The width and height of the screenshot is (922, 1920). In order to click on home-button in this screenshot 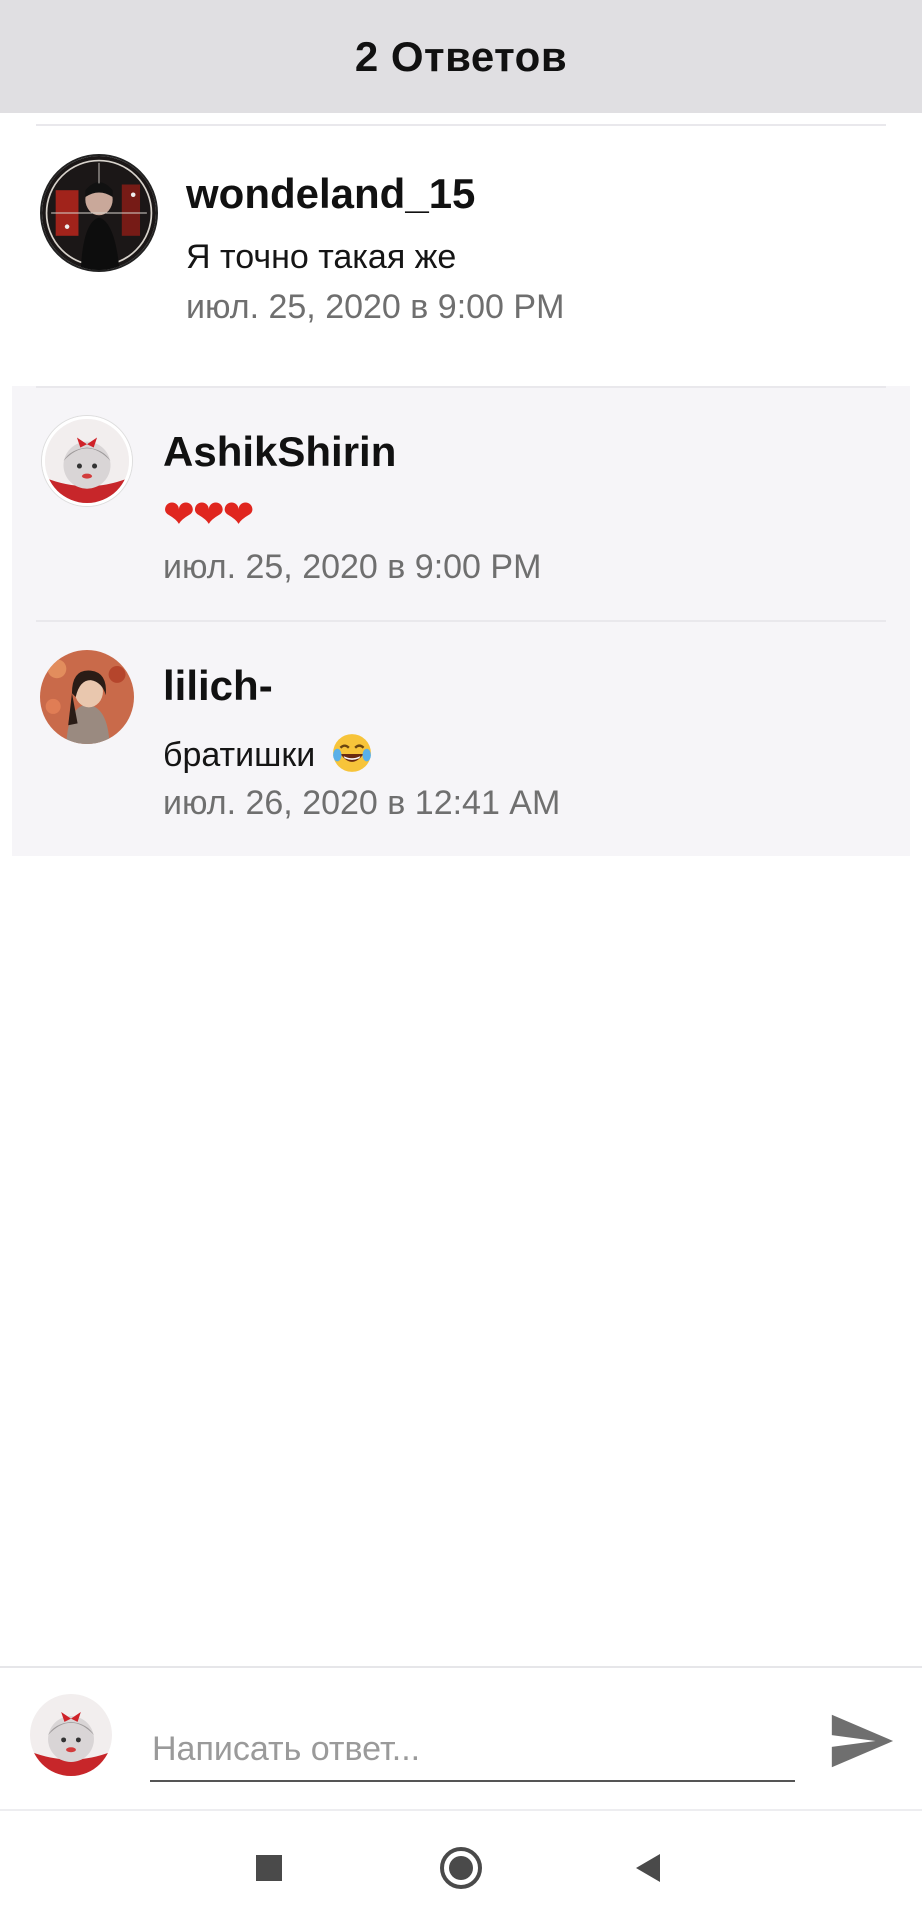, I will do `click(461, 1868)`.